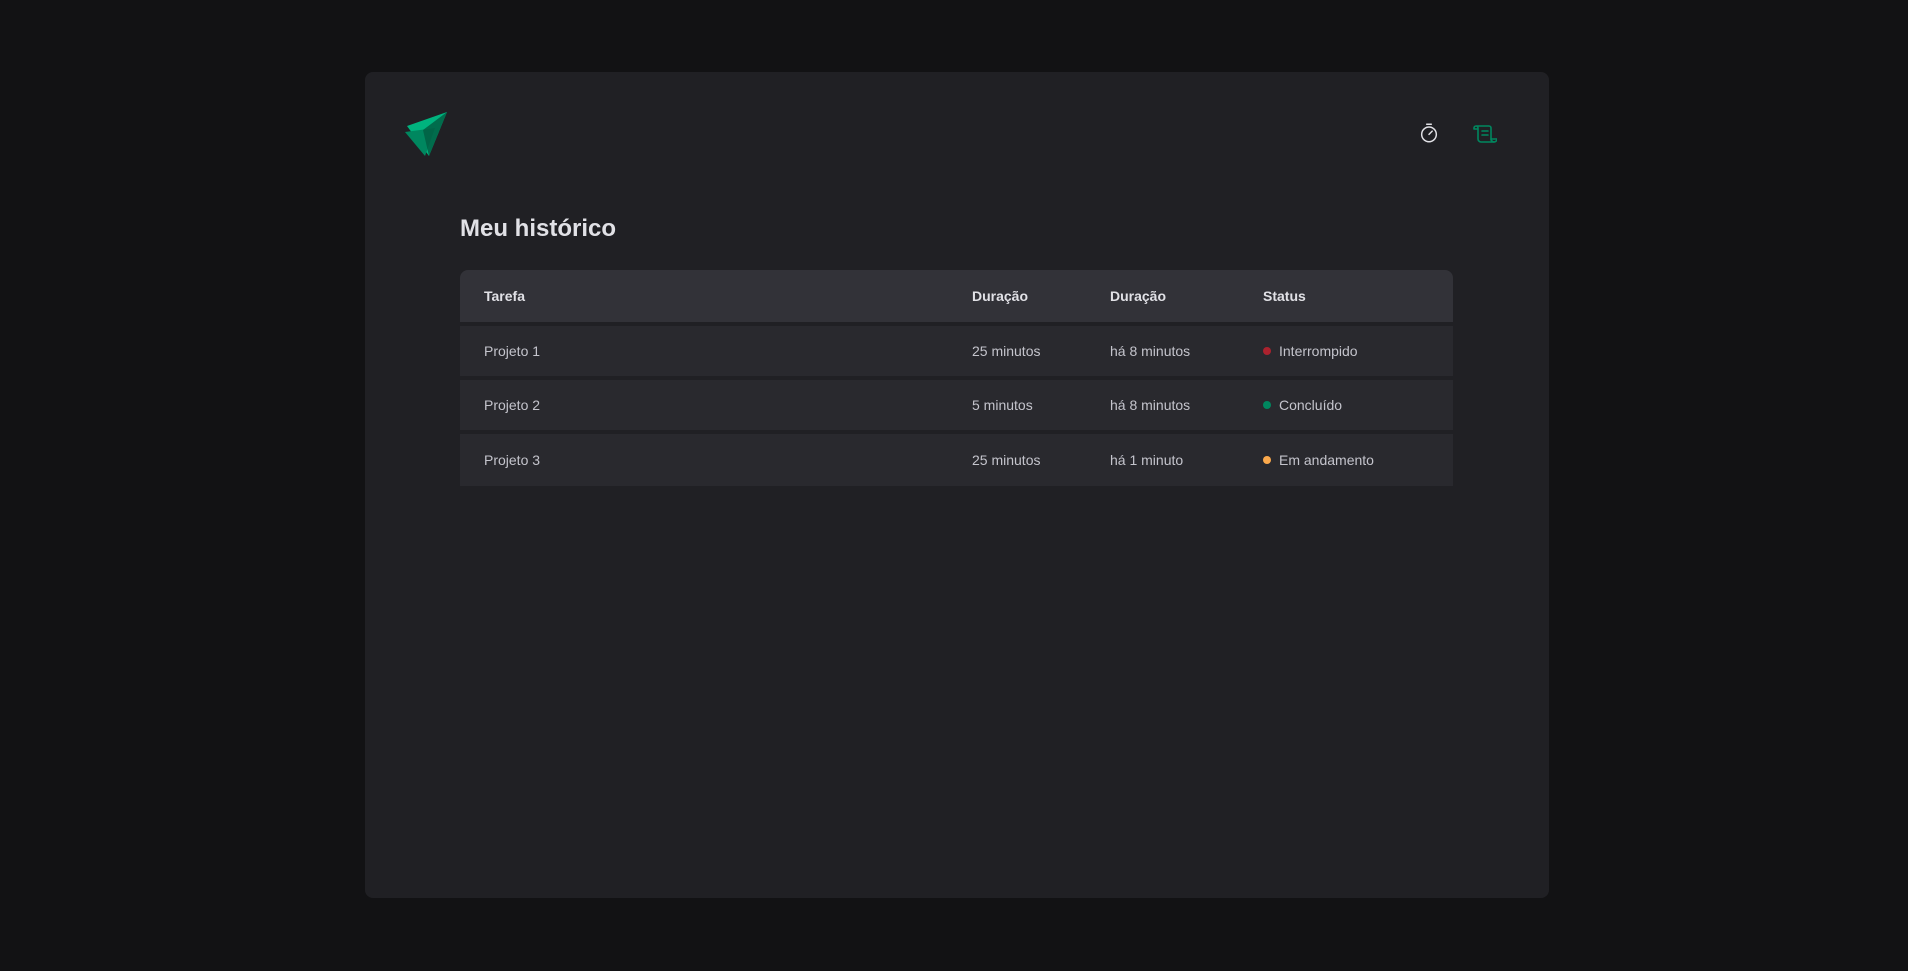 This screenshot has width=1908, height=971. I want to click on main-nav, so click(1457, 135).